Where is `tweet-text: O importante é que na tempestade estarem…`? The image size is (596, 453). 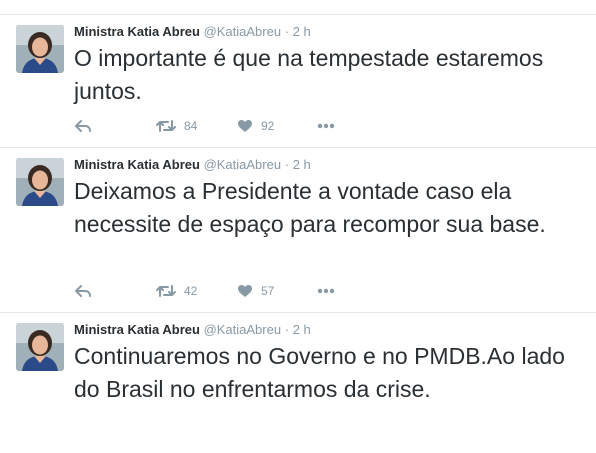 tweet-text: O importante é que na tempestade estarem… is located at coordinates (309, 74).